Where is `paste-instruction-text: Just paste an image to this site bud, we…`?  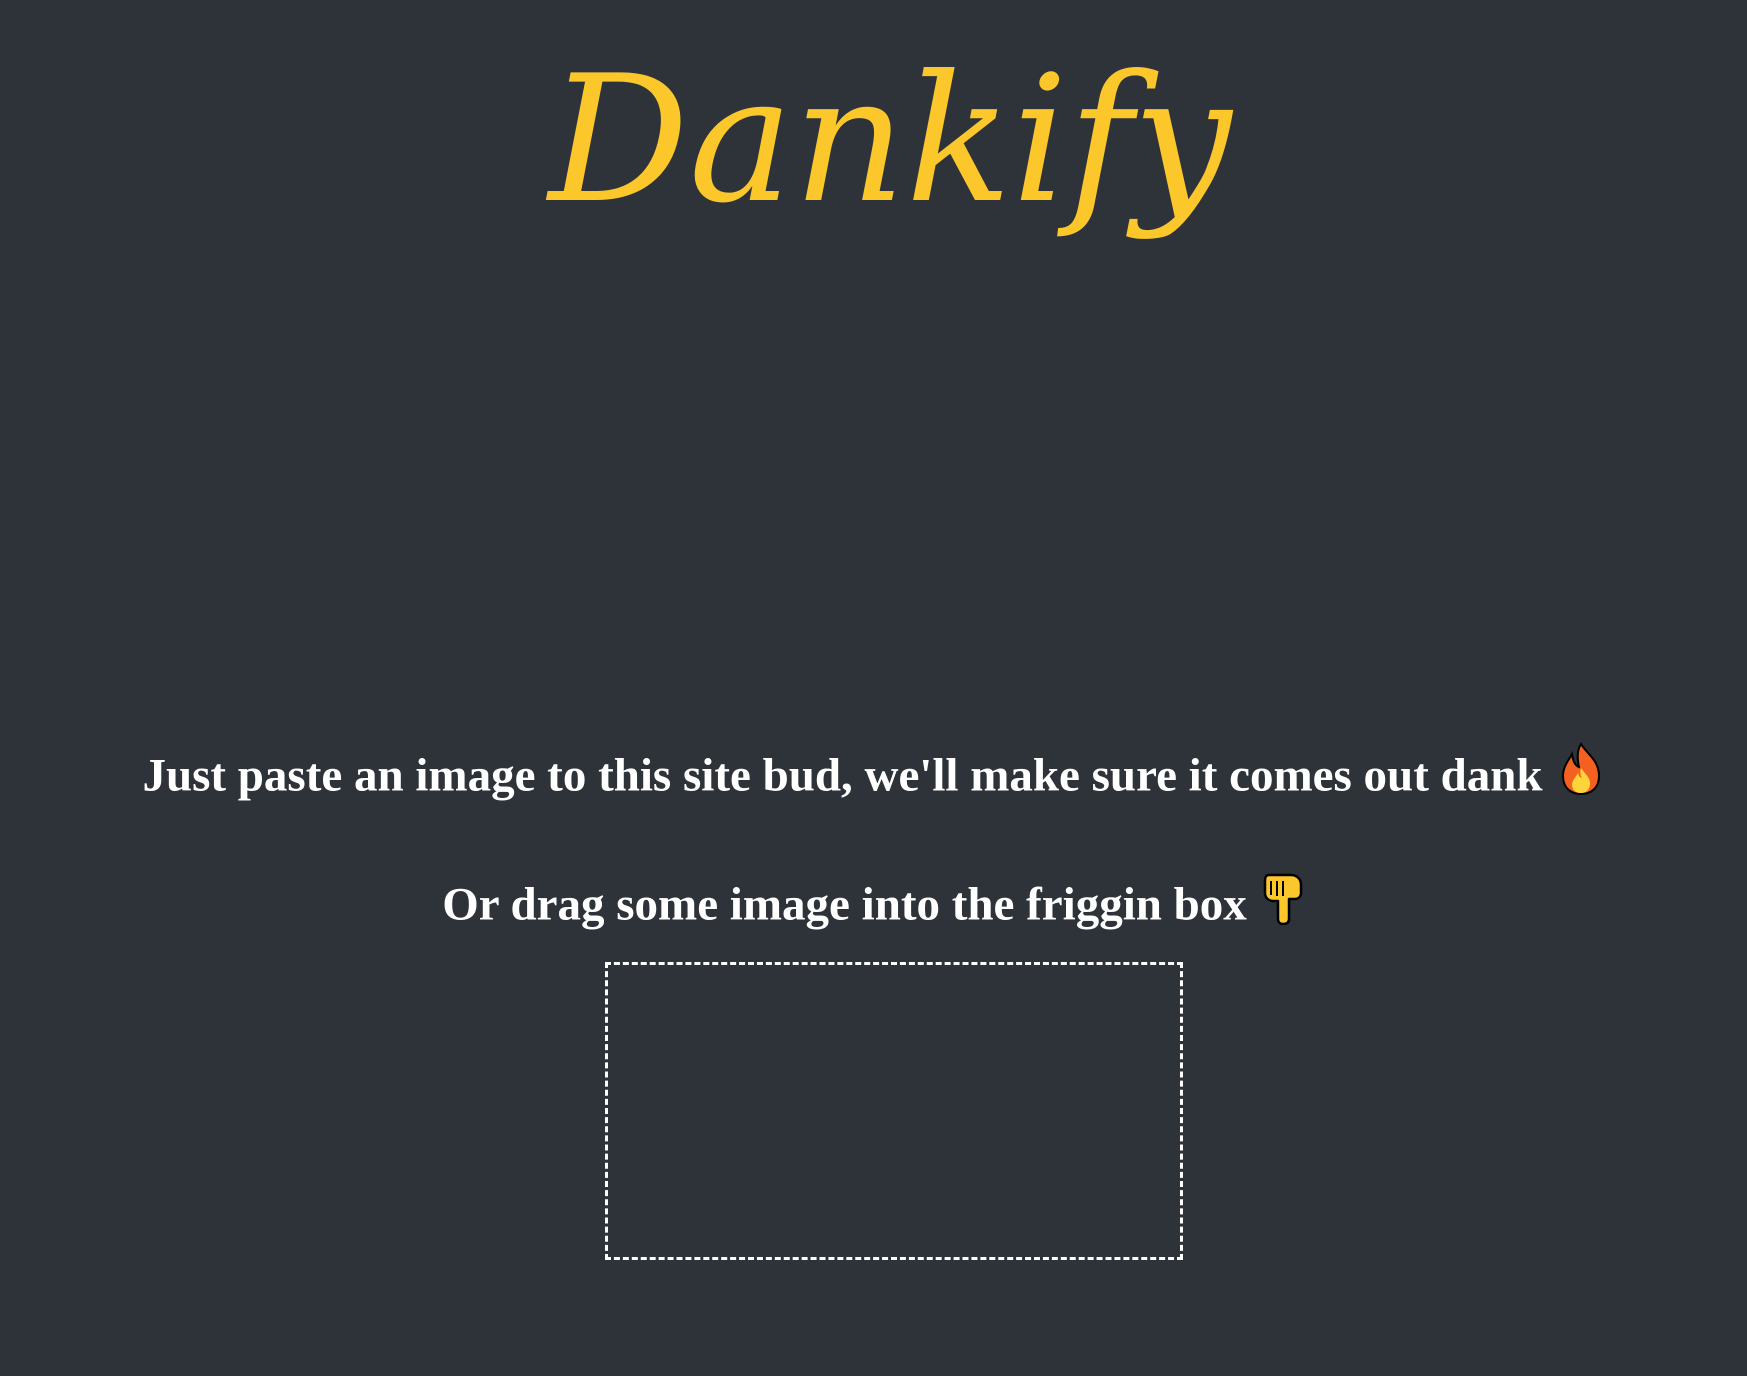
paste-instruction-text: Just paste an image to this site bud, we… is located at coordinates (842, 775).